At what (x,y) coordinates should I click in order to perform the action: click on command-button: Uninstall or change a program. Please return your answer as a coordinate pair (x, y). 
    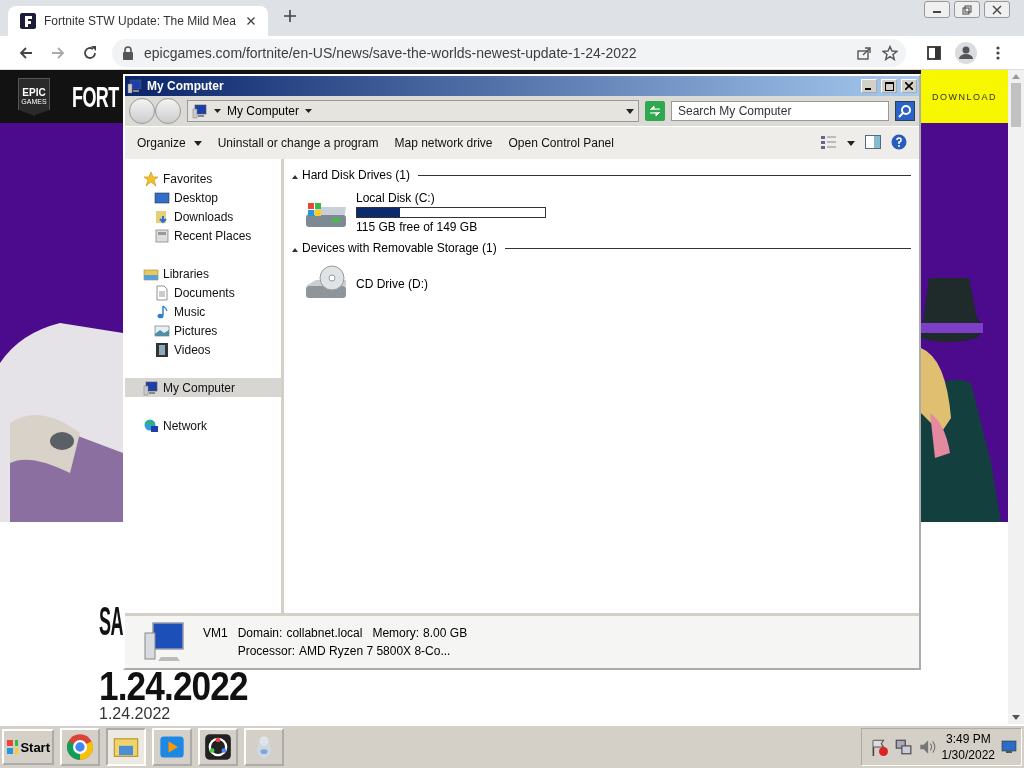
    Looking at the image, I should click on (298, 143).